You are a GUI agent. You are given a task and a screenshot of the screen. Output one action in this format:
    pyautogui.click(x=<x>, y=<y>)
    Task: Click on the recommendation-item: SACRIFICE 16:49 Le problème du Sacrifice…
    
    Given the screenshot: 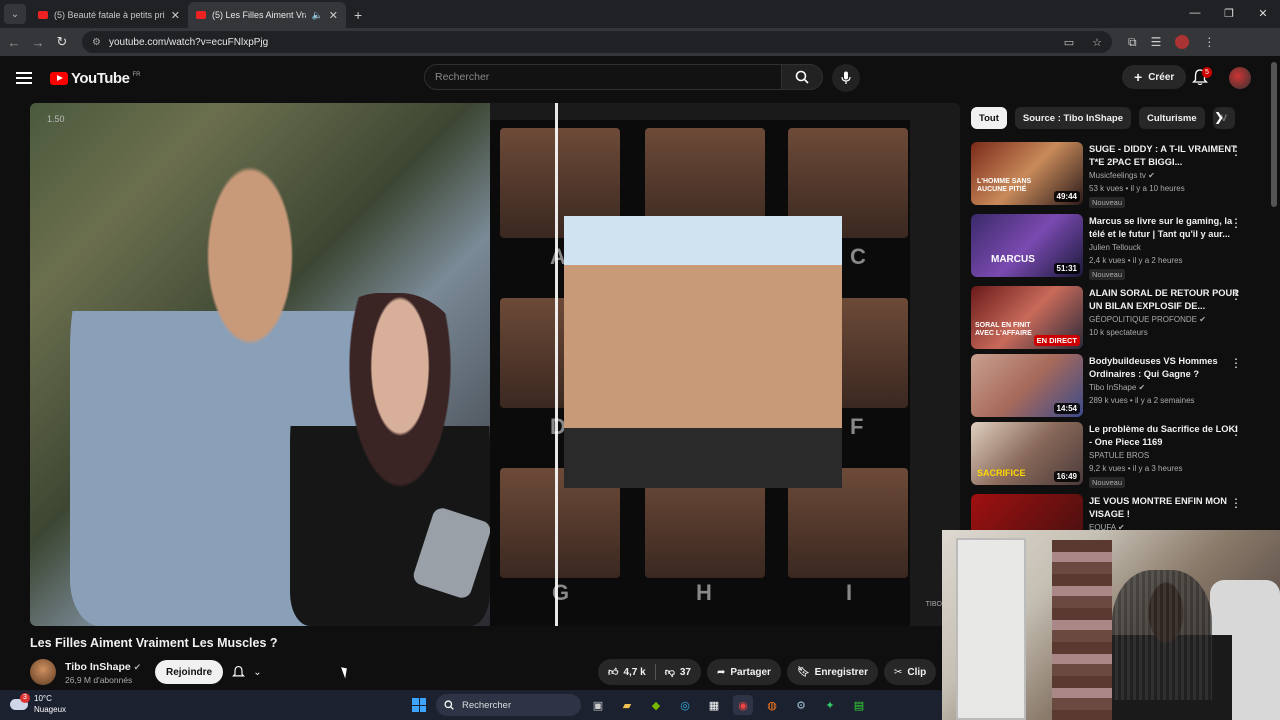 What is the action you would take?
    pyautogui.click(x=1116, y=455)
    